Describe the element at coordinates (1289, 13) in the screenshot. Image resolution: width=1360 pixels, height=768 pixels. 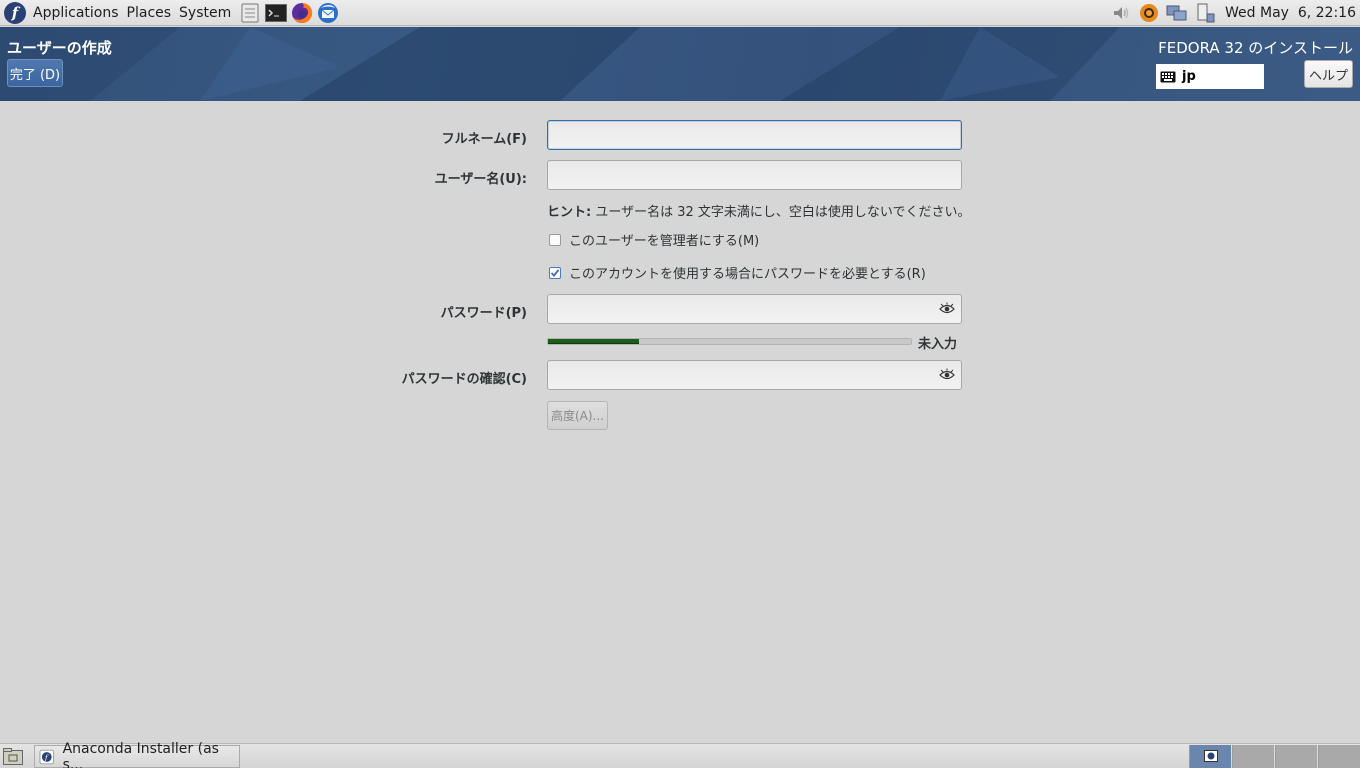
I see `clock: Wed May 6, 22:16` at that location.